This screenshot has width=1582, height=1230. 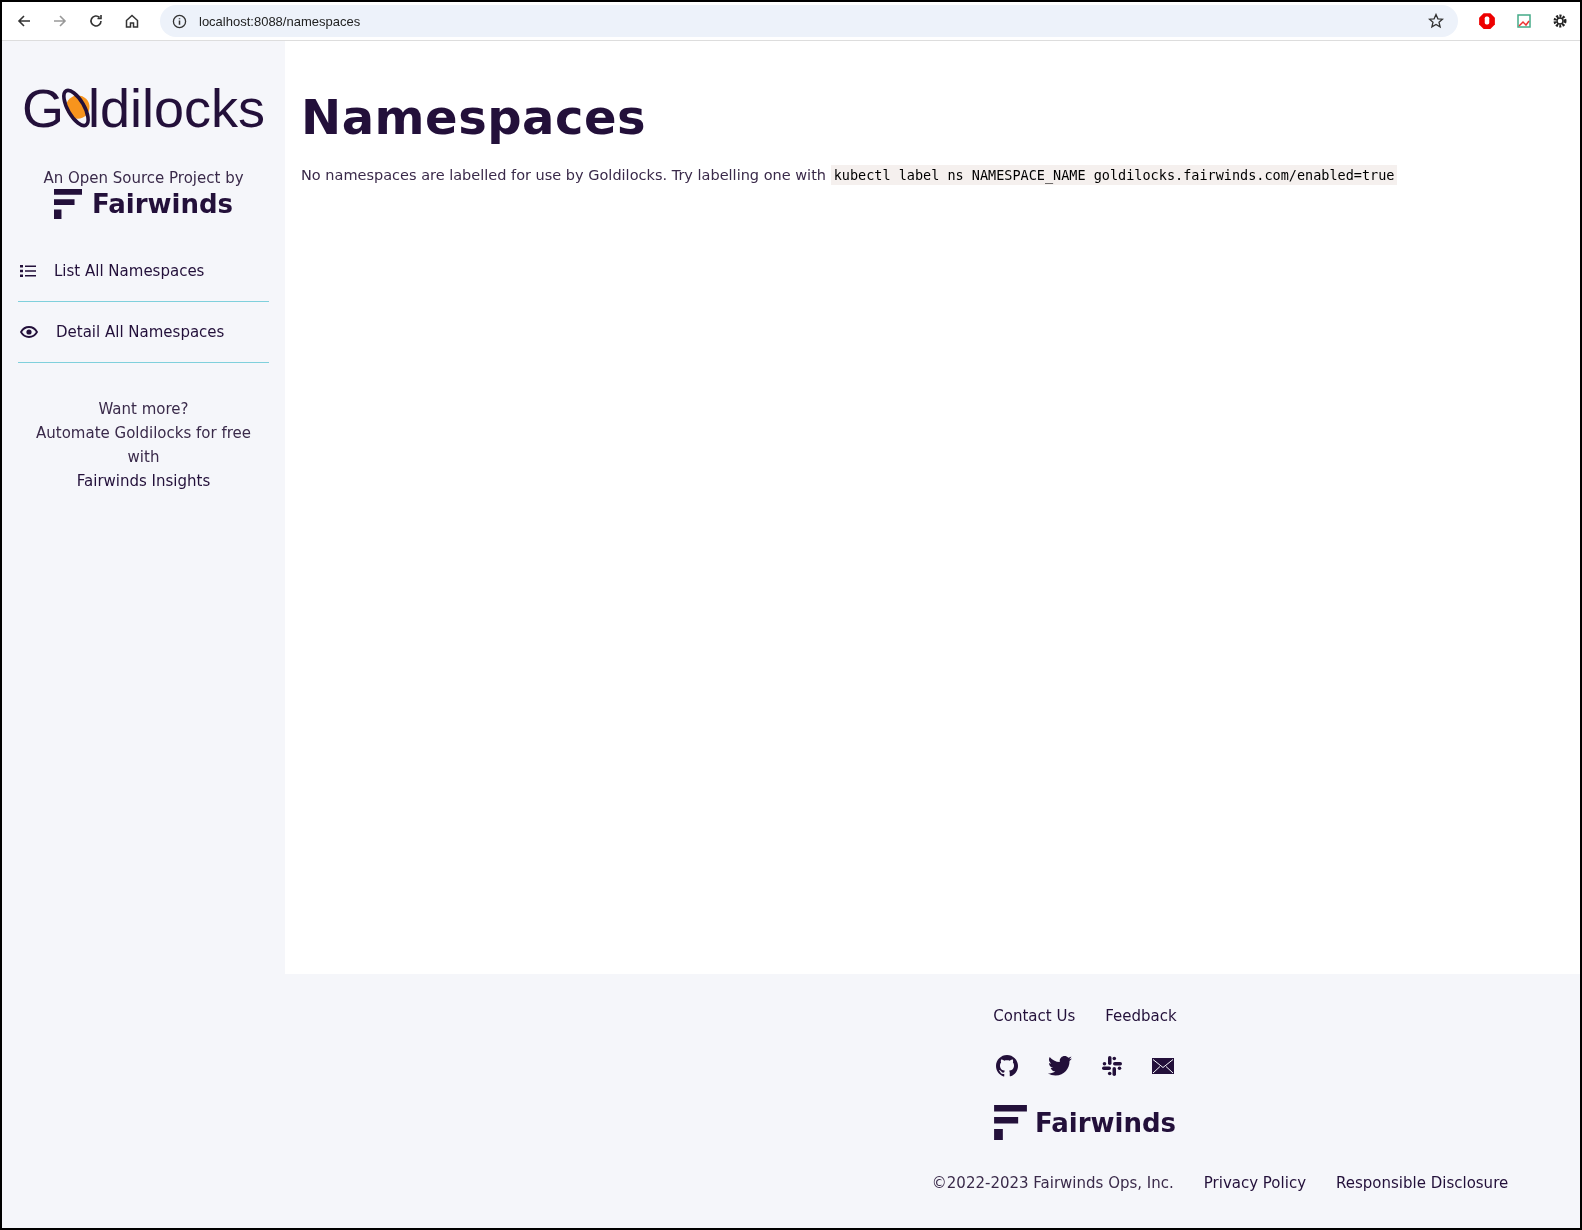 I want to click on command-code: kubectl label ns NAMESPACE_NAME goldilocks.fairwinds.com/enabled=true, so click(x=1114, y=175).